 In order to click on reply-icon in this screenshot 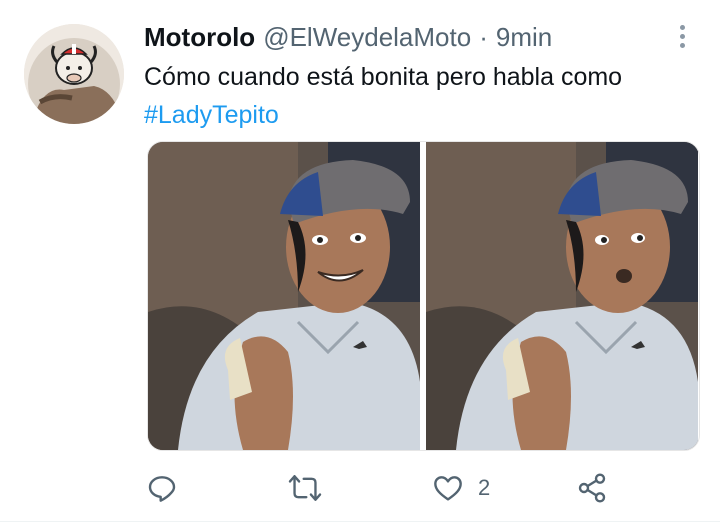, I will do `click(162, 489)`.